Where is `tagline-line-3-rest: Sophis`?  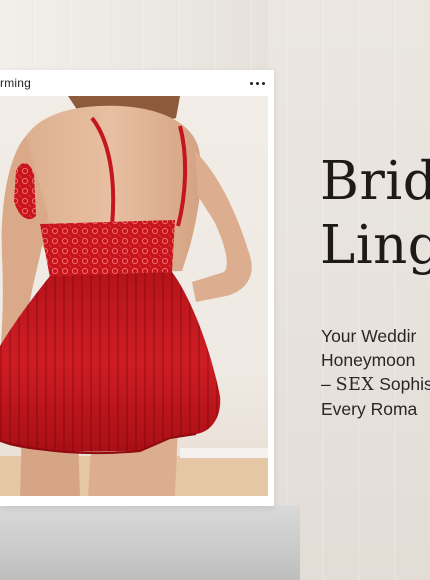
tagline-line-3-rest: Sophis is located at coordinates (404, 384).